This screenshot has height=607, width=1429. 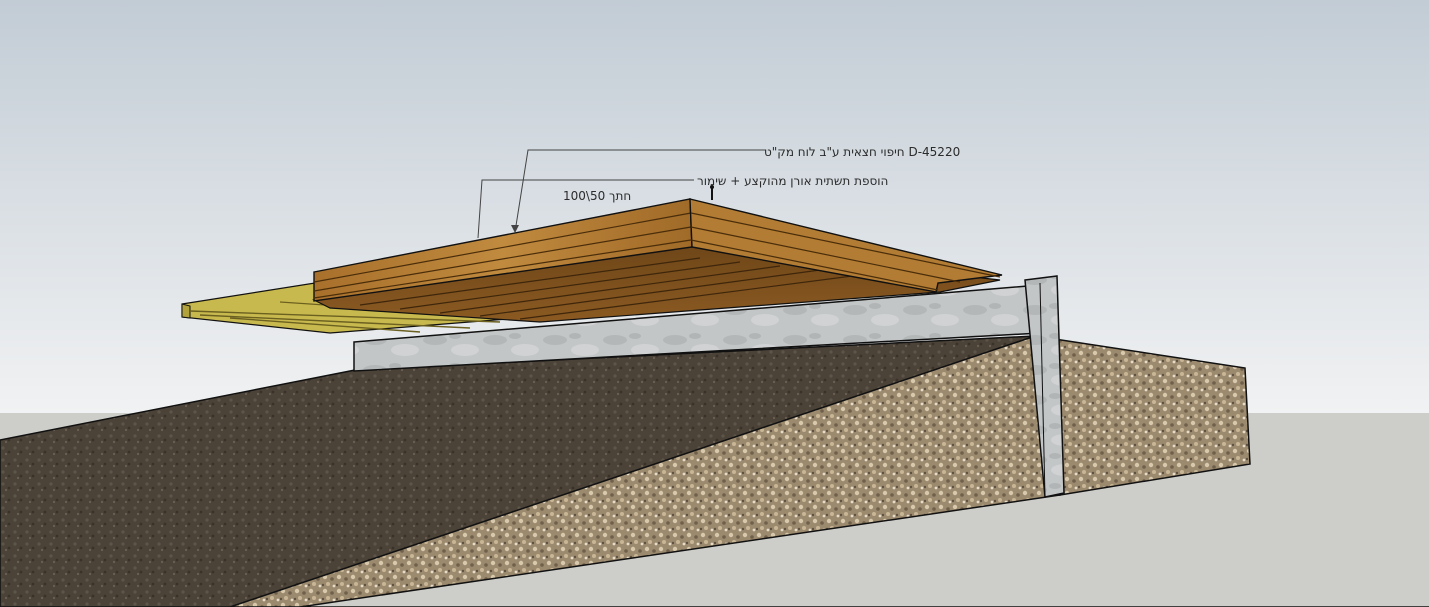 What do you see at coordinates (186, 311) in the screenshot?
I see `yellow-deck-edge` at bounding box center [186, 311].